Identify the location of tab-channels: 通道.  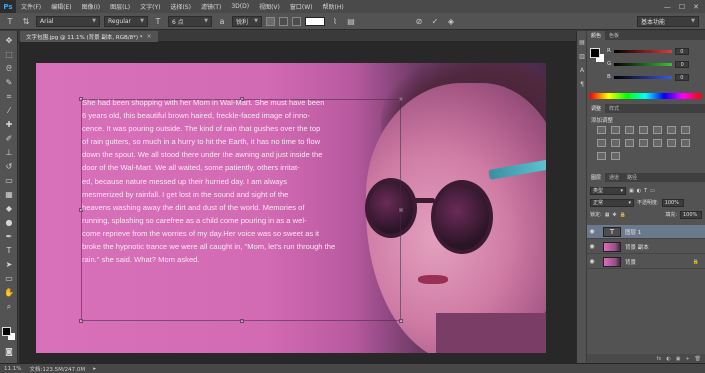
(614, 177).